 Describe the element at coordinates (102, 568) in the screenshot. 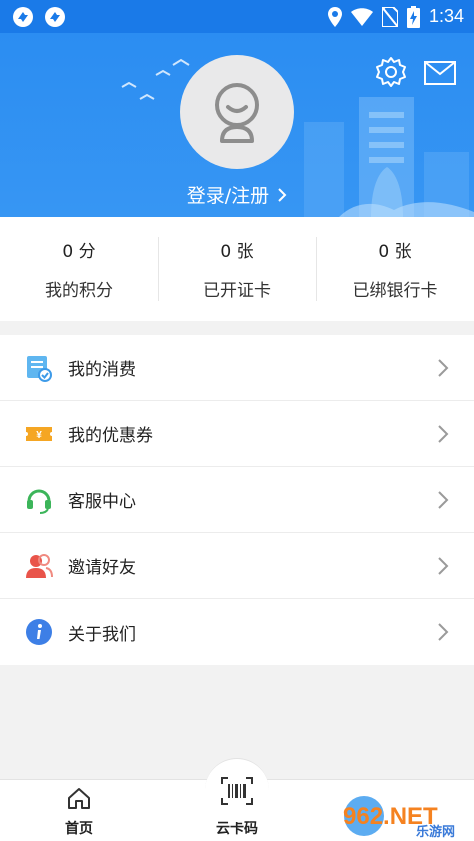

I see `menu-label: 邀请好友` at that location.